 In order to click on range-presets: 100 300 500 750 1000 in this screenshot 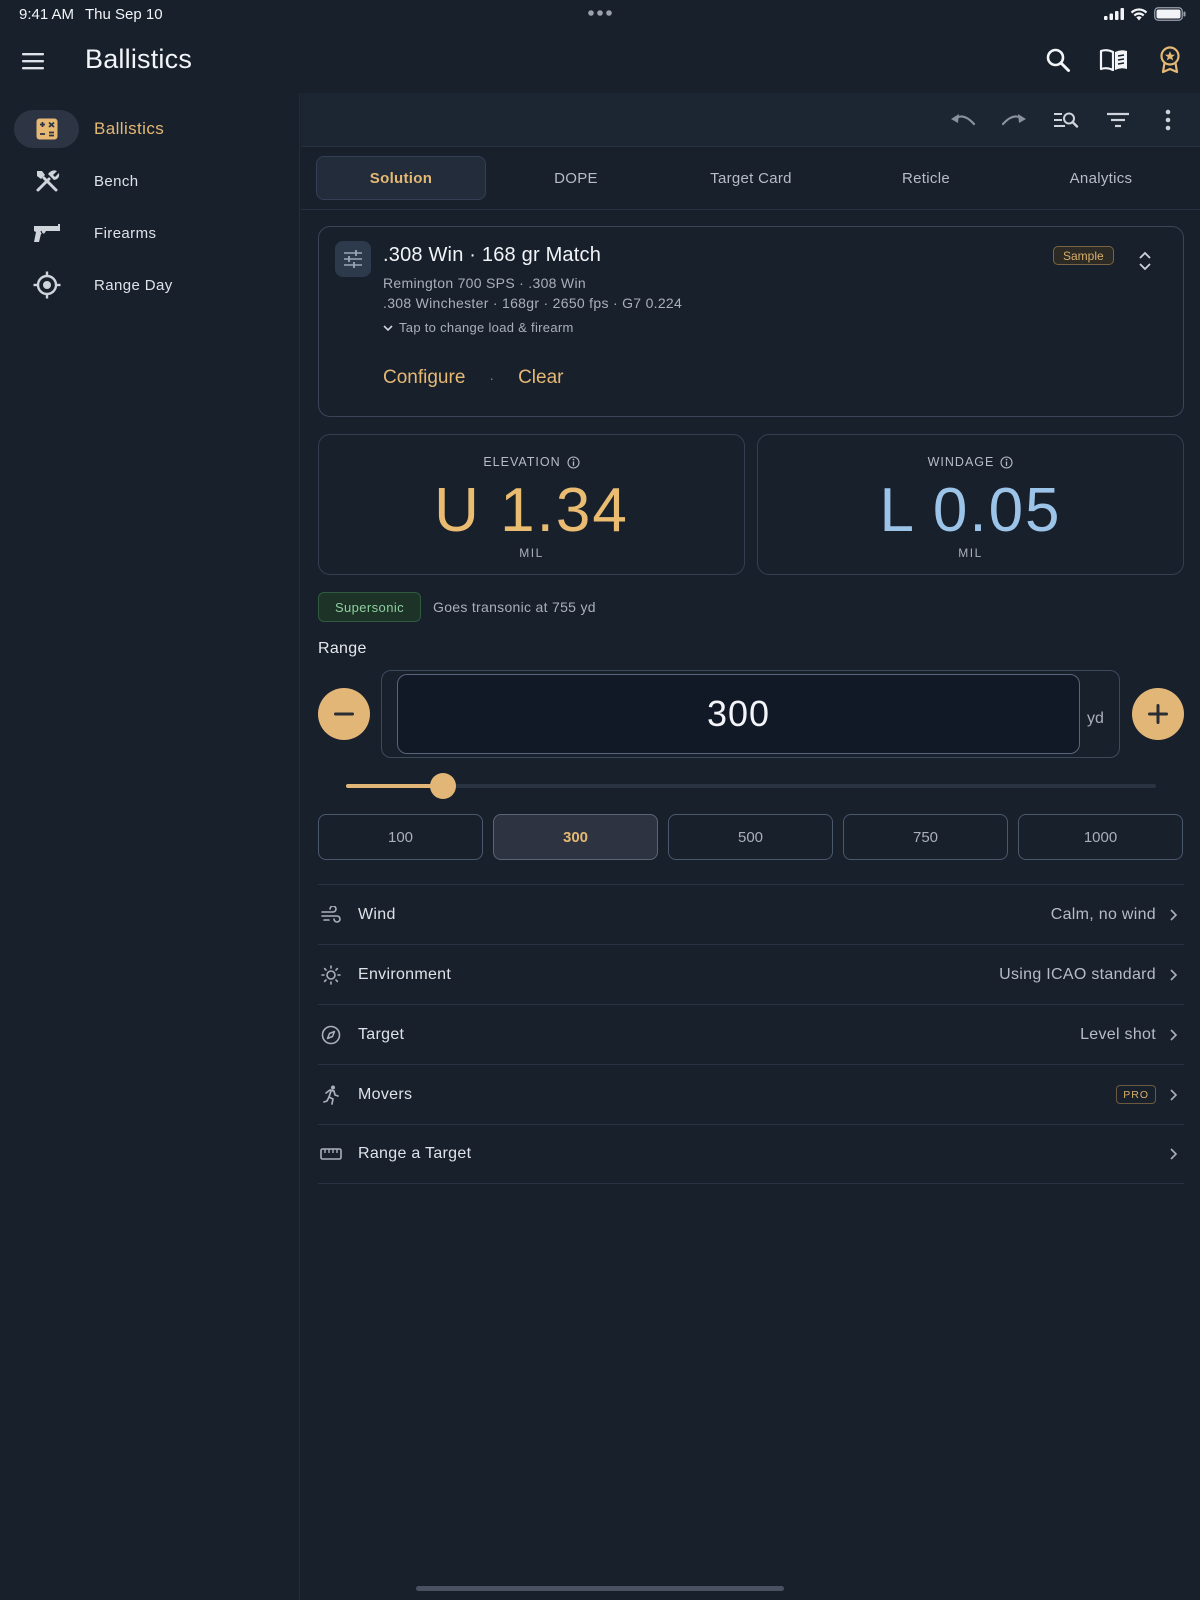, I will do `click(751, 837)`.